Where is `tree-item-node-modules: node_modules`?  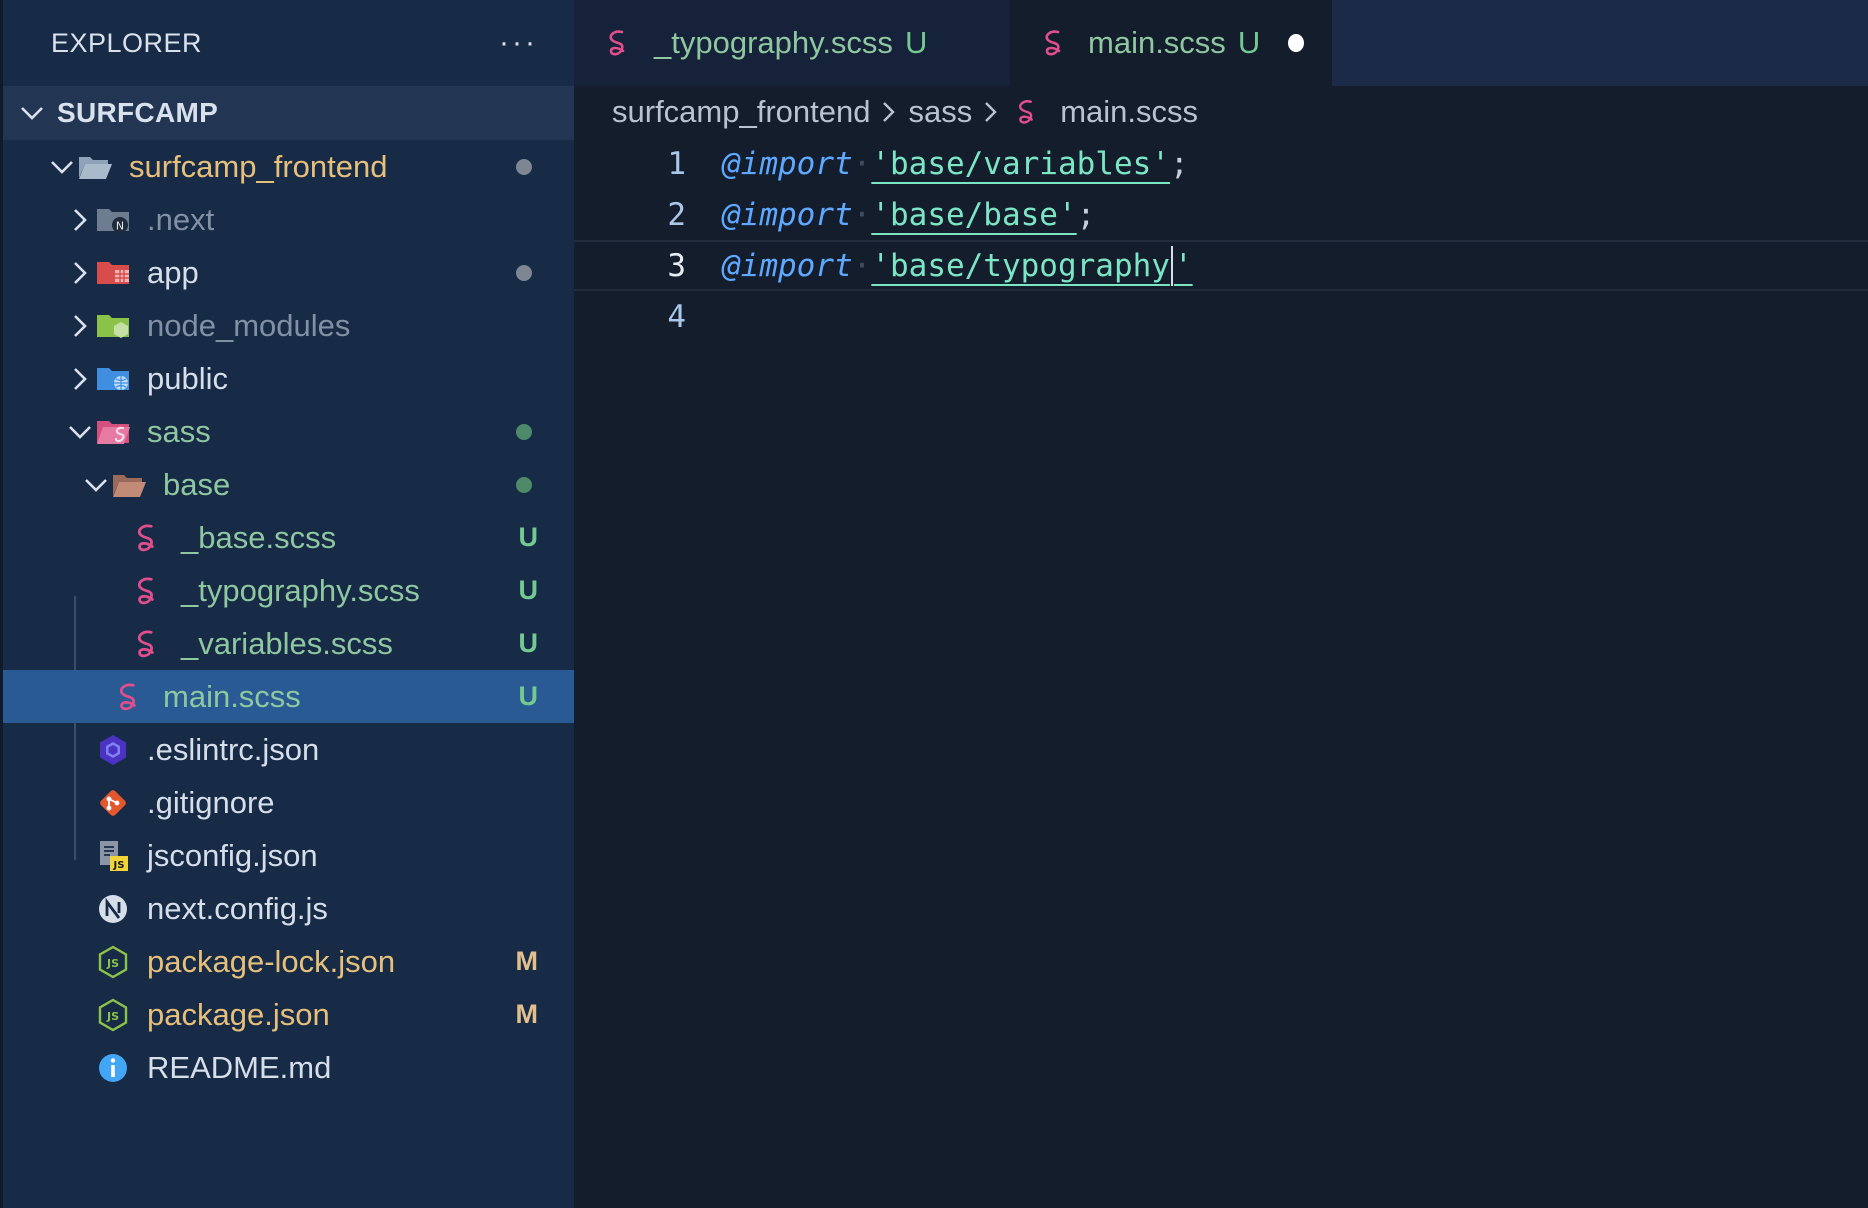
tree-item-node-modules: node_modules is located at coordinates (288, 325).